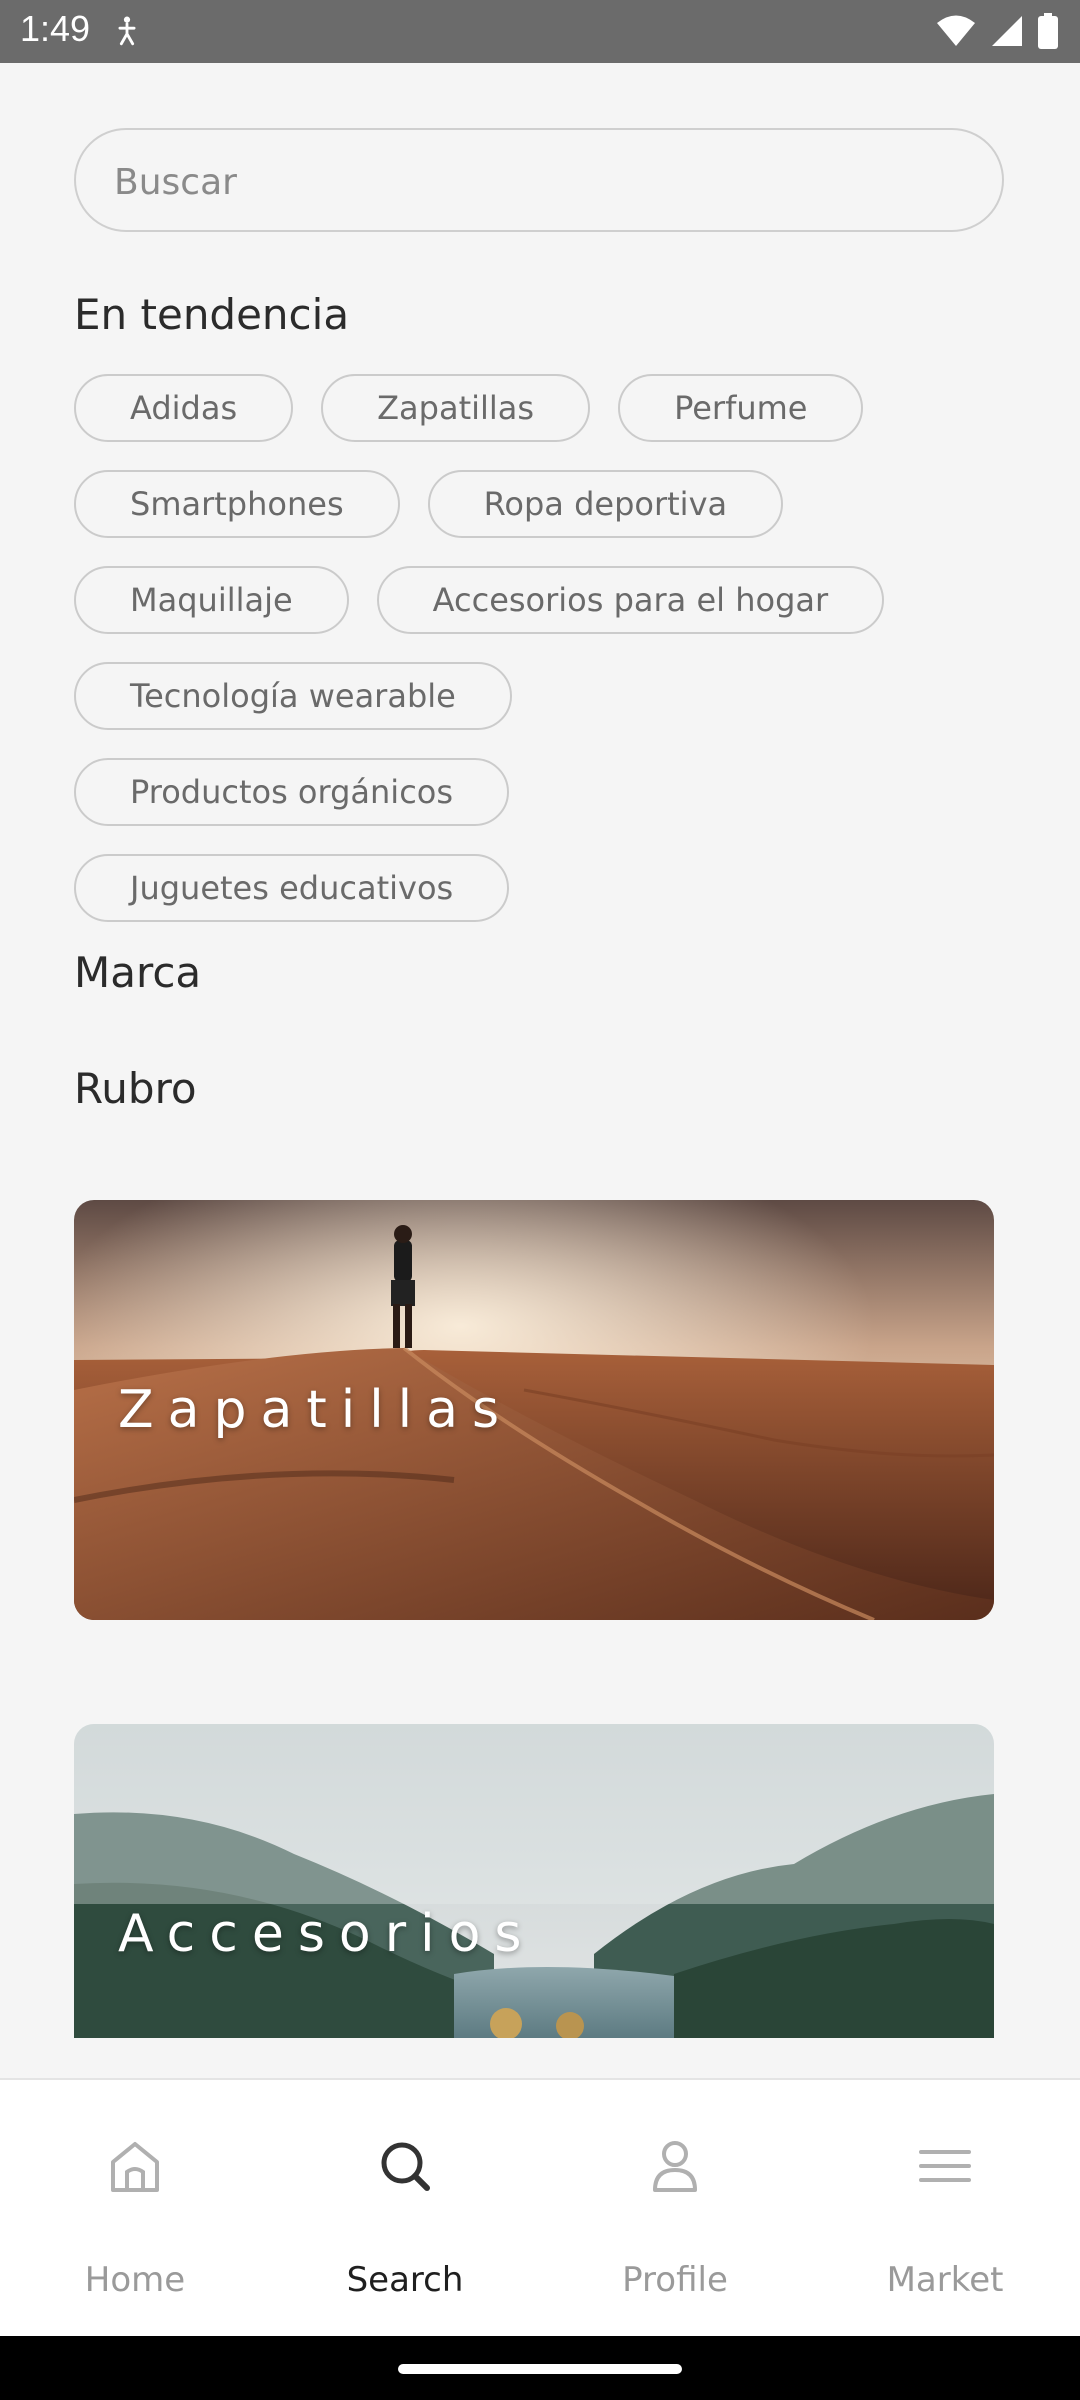  I want to click on card-label: Zapatillas, so click(316, 1410).